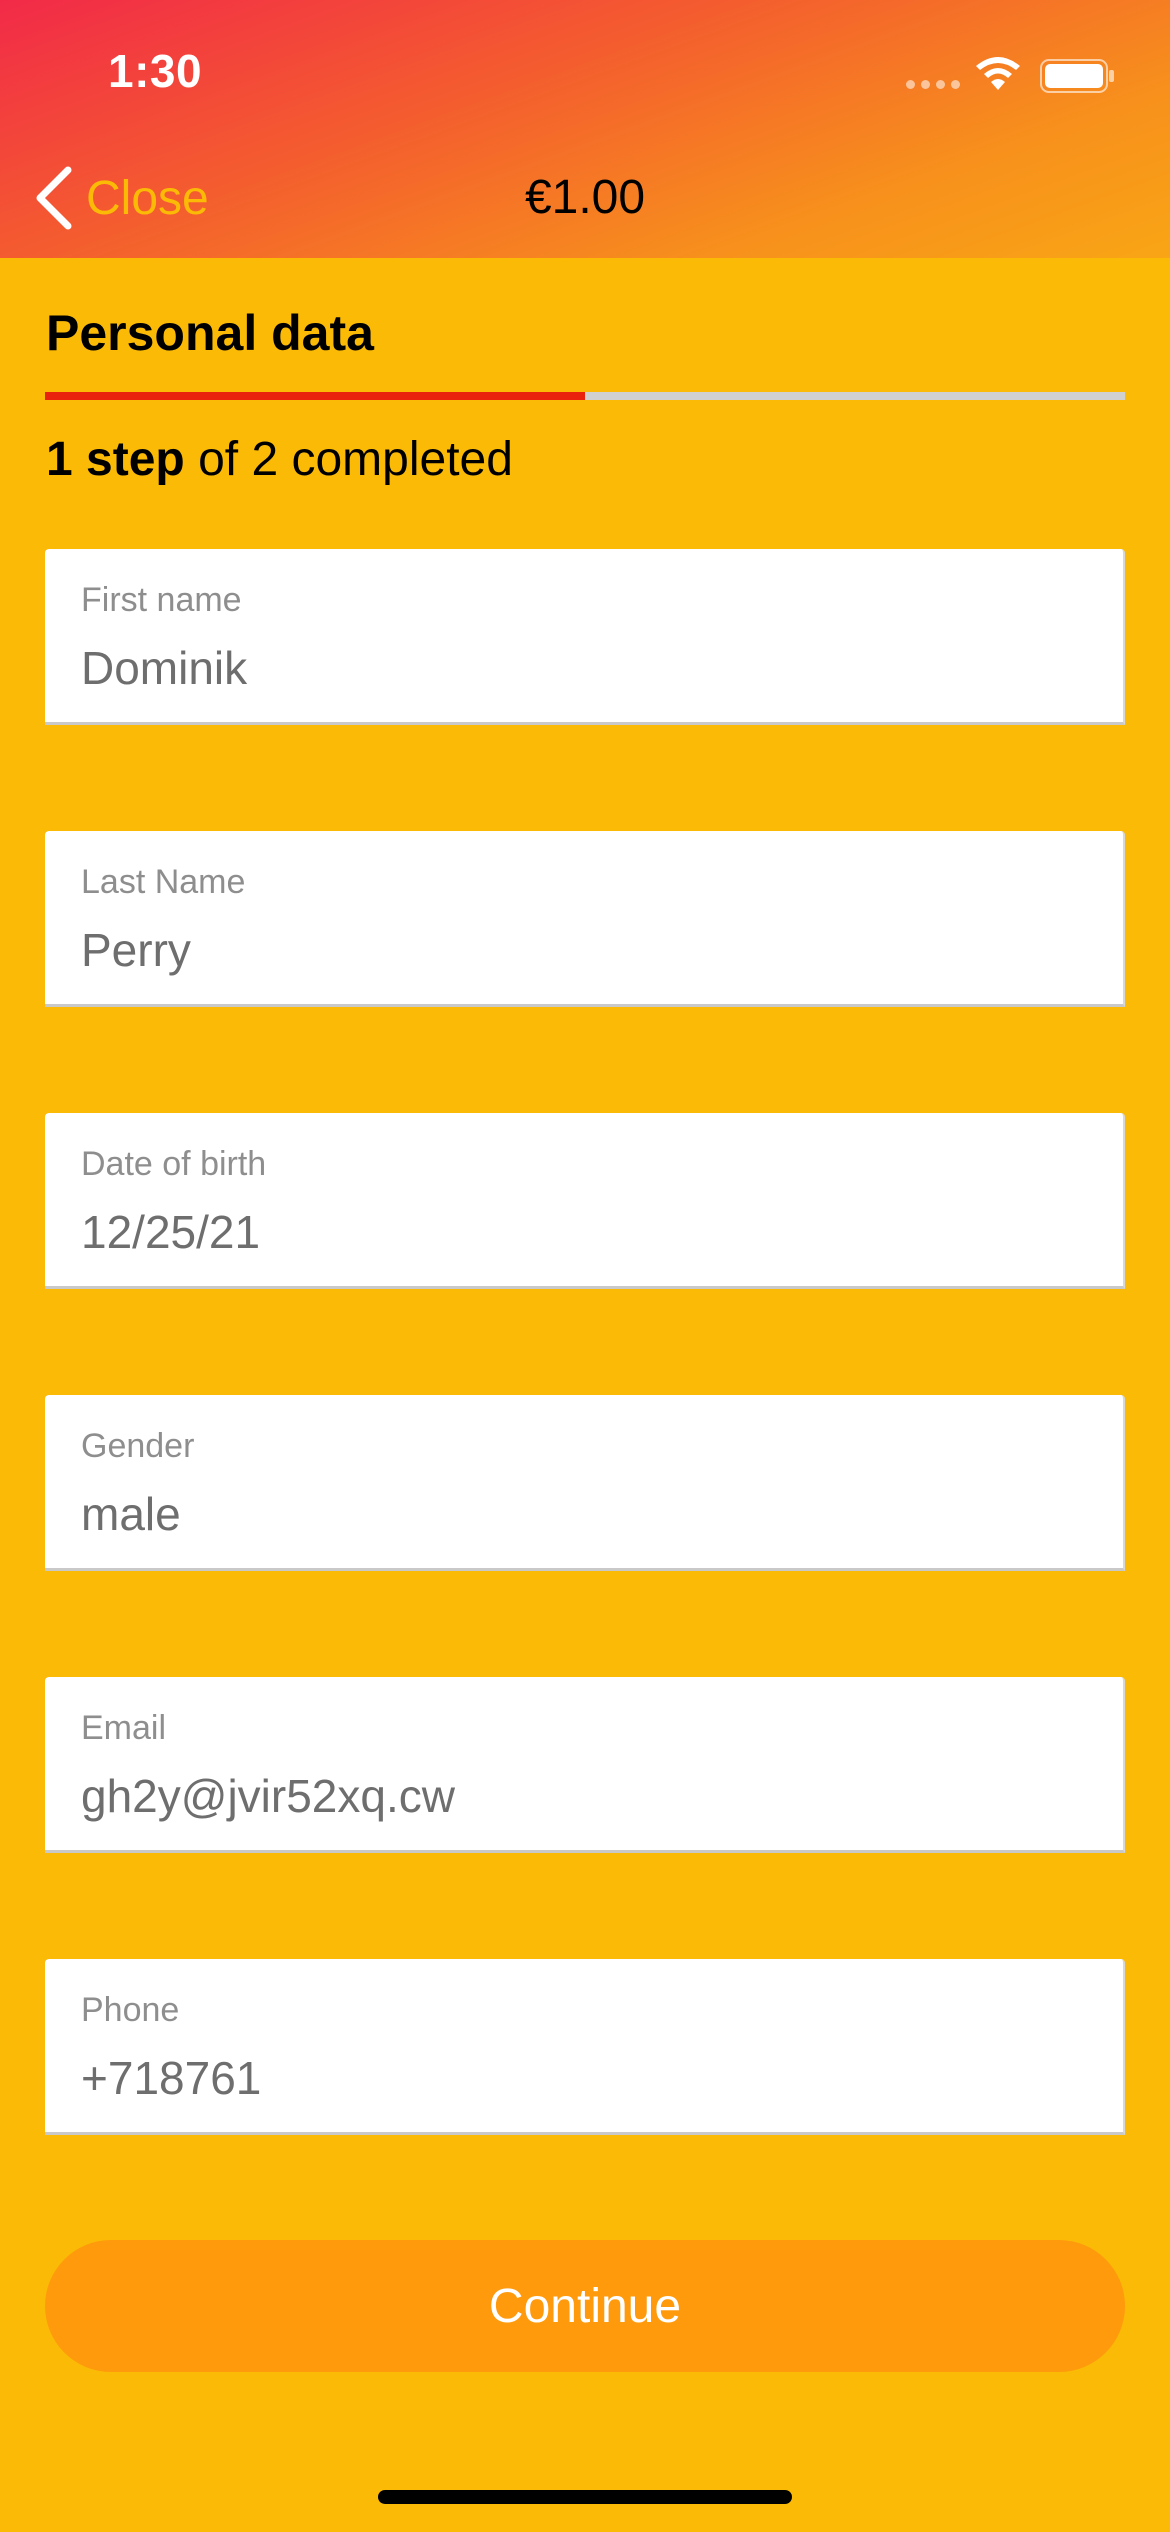 Image resolution: width=1170 pixels, height=2532 pixels. What do you see at coordinates (171, 1232) in the screenshot?
I see `date-of-birth-value: 12/25/21` at bounding box center [171, 1232].